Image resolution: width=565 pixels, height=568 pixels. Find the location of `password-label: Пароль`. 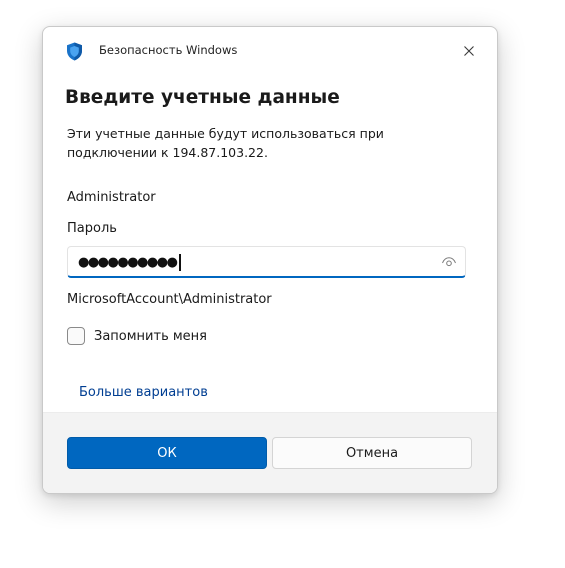

password-label: Пароль is located at coordinates (92, 228).